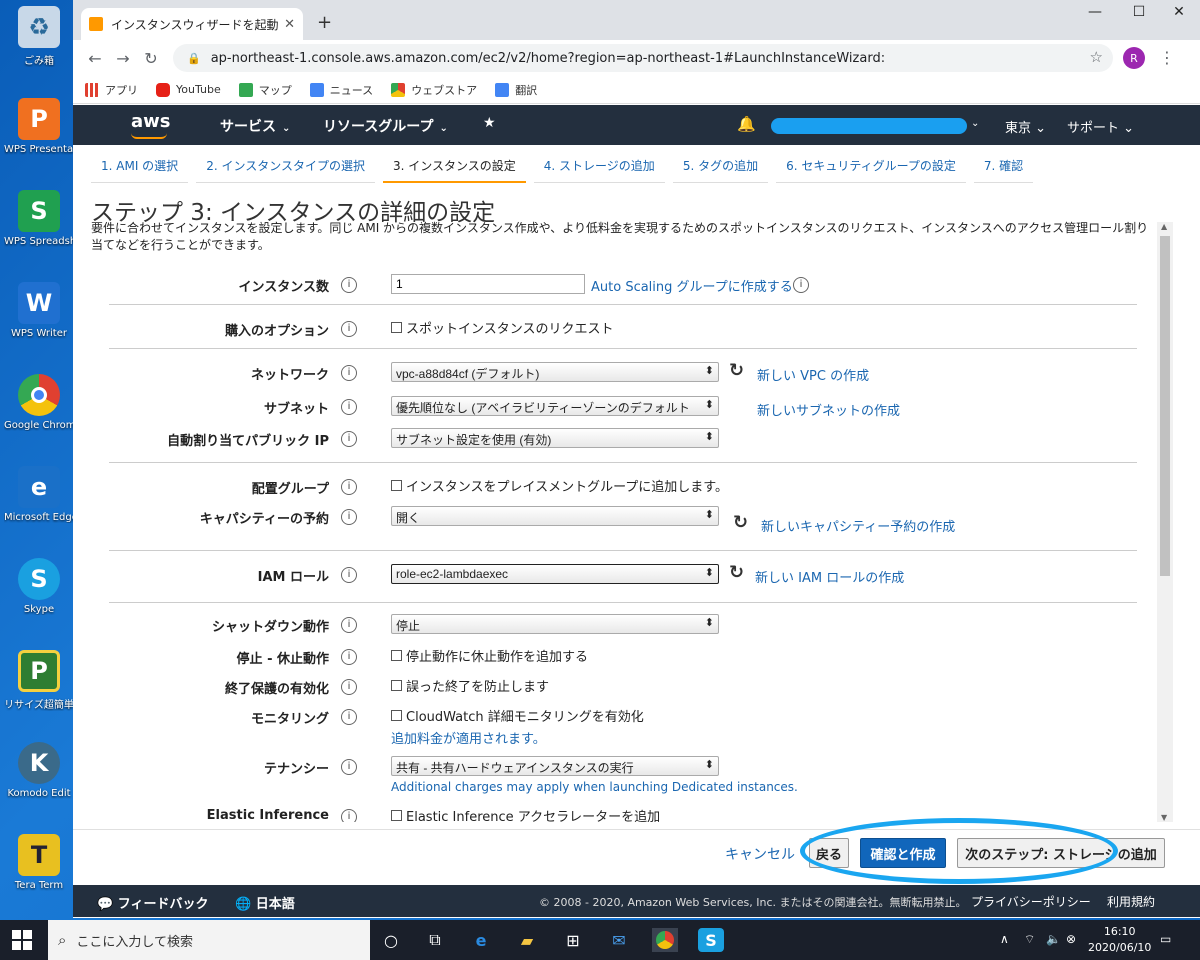  Describe the element at coordinates (1100, 126) in the screenshot. I see `support-menu: サポート ⌄` at that location.